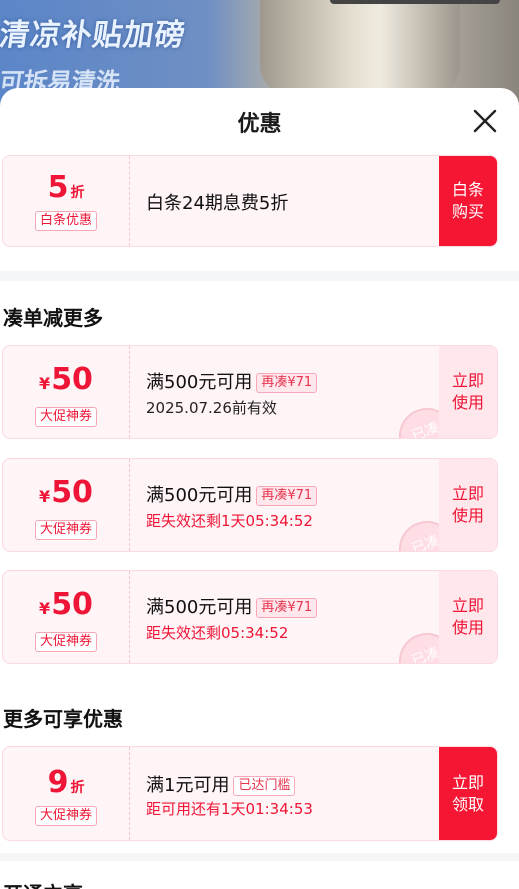 Image resolution: width=519 pixels, height=889 pixels. What do you see at coordinates (360, 47) in the screenshot?
I see `blender-image` at bounding box center [360, 47].